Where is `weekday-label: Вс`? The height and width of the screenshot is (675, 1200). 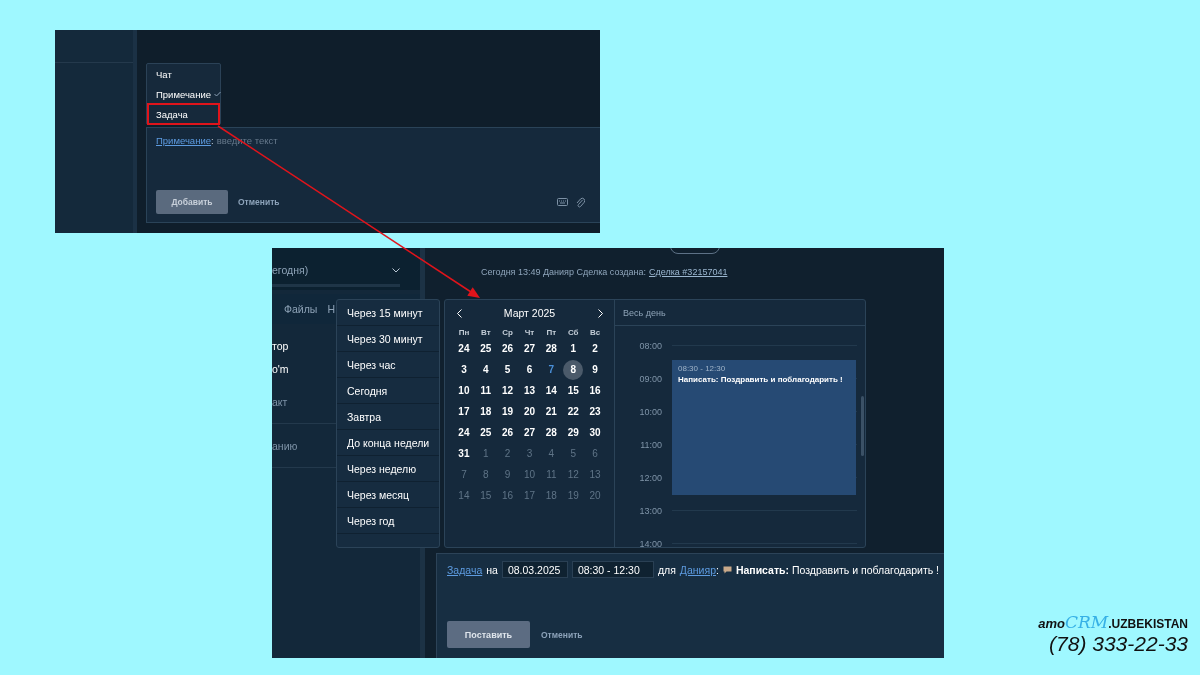 weekday-label: Вс is located at coordinates (595, 332).